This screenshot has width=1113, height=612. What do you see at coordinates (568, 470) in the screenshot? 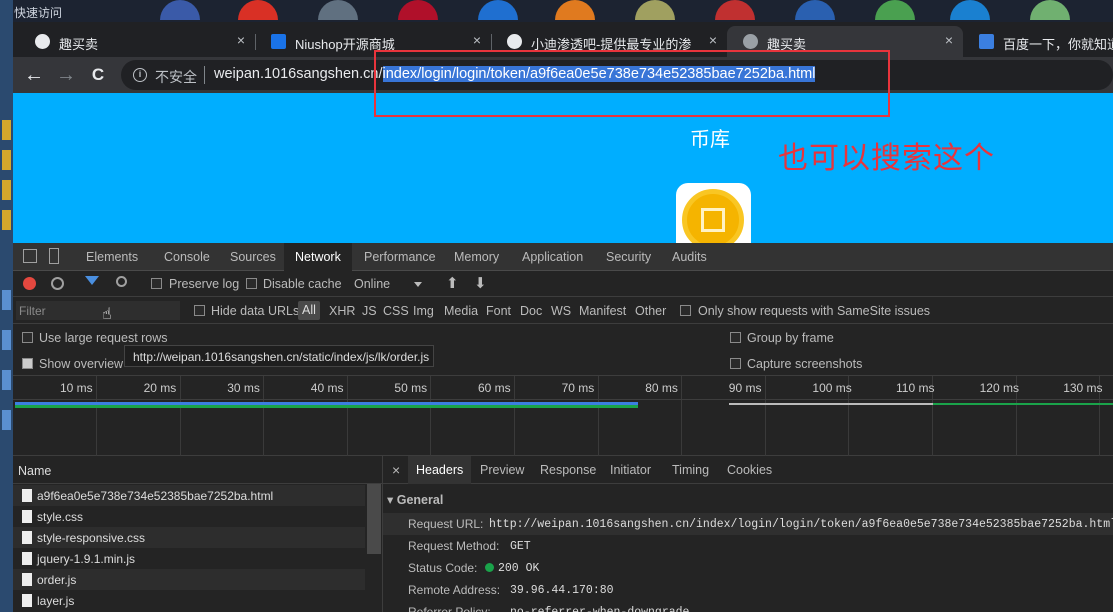
I see `details-tab-response: Response` at bounding box center [568, 470].